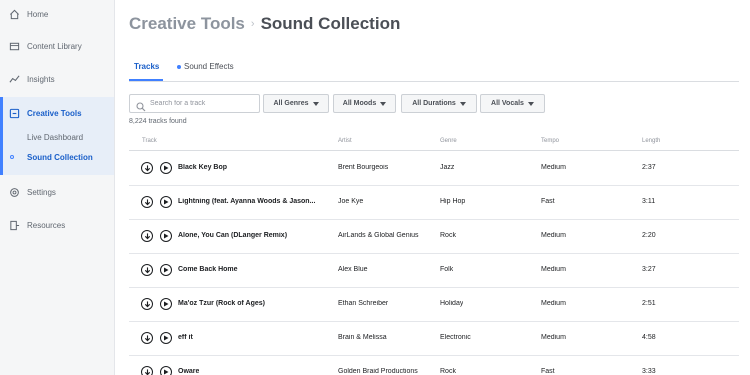 The height and width of the screenshot is (375, 750). Describe the element at coordinates (57, 14) in the screenshot. I see `sidebar-item-home: Home` at that location.